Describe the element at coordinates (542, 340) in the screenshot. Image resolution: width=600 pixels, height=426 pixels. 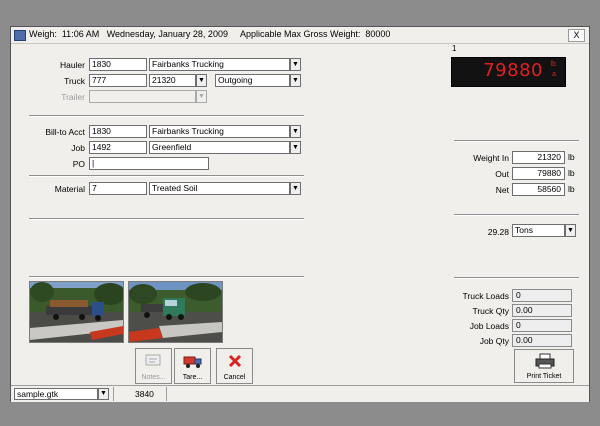
I see `job-qty-value: 0.00` at that location.